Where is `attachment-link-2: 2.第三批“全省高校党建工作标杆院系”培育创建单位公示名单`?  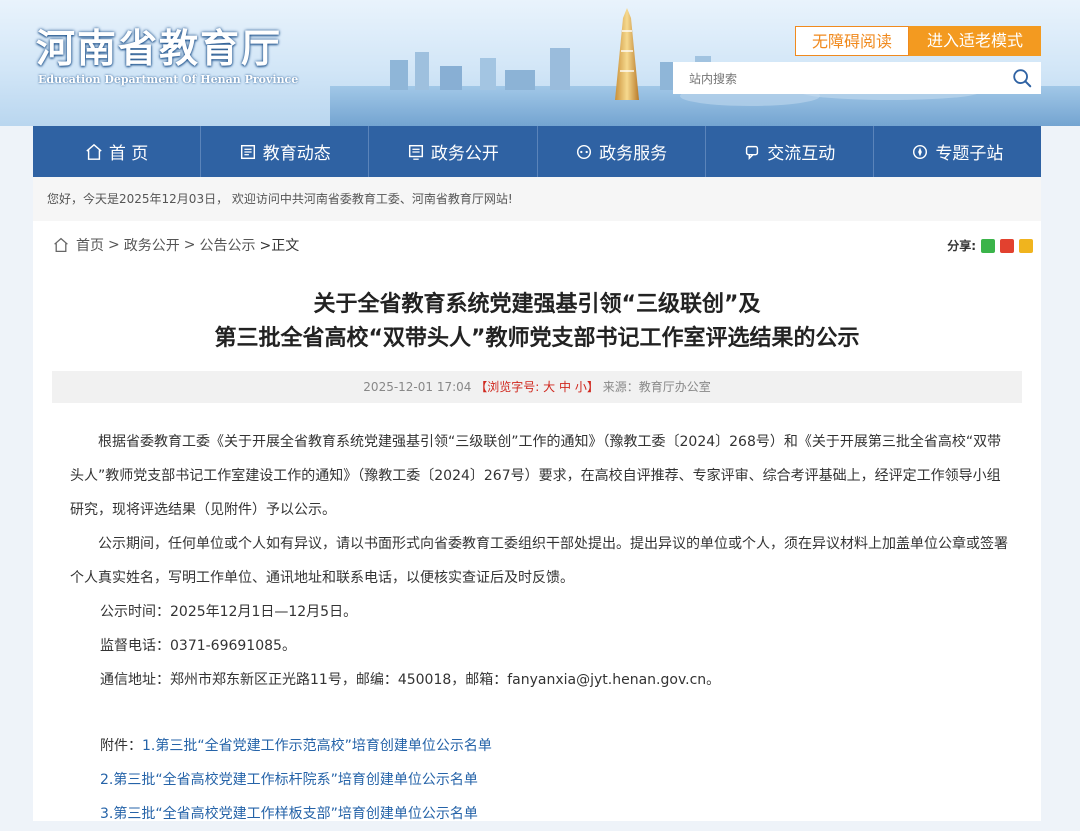 attachment-link-2: 2.第三批“全省高校党建工作标杆院系”培育创建单位公示名单 is located at coordinates (289, 780).